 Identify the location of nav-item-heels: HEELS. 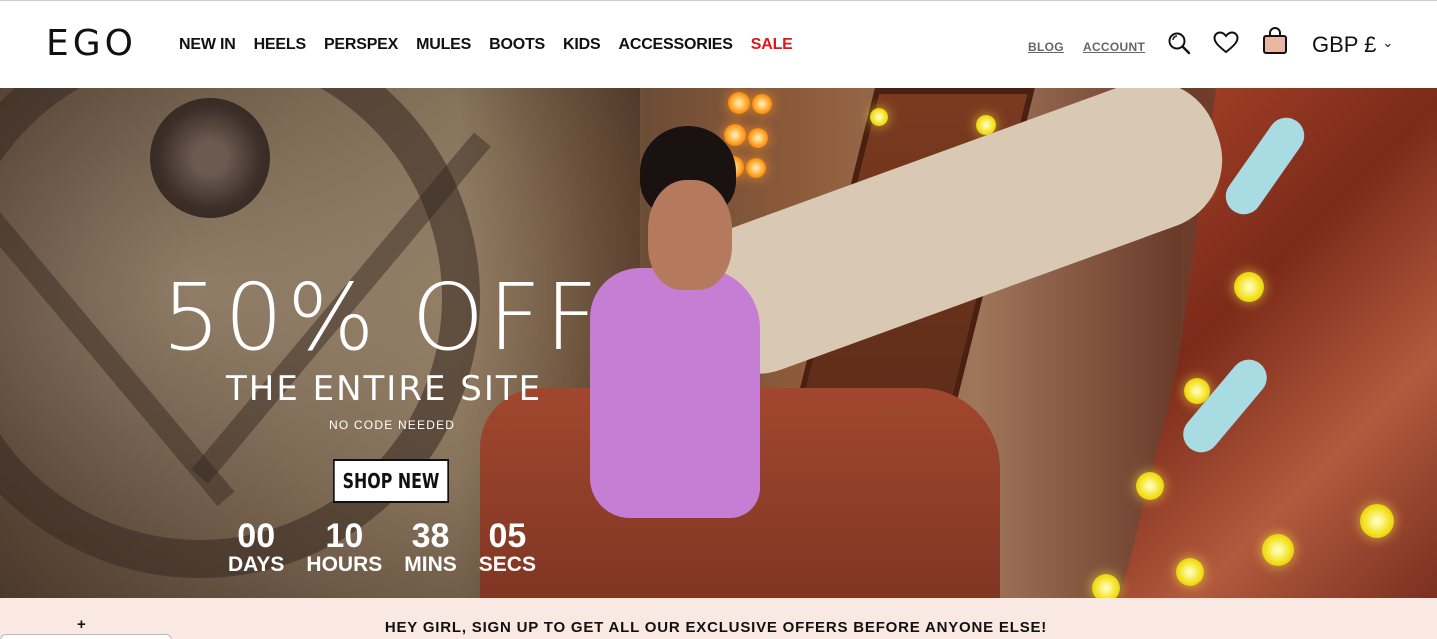
(280, 45).